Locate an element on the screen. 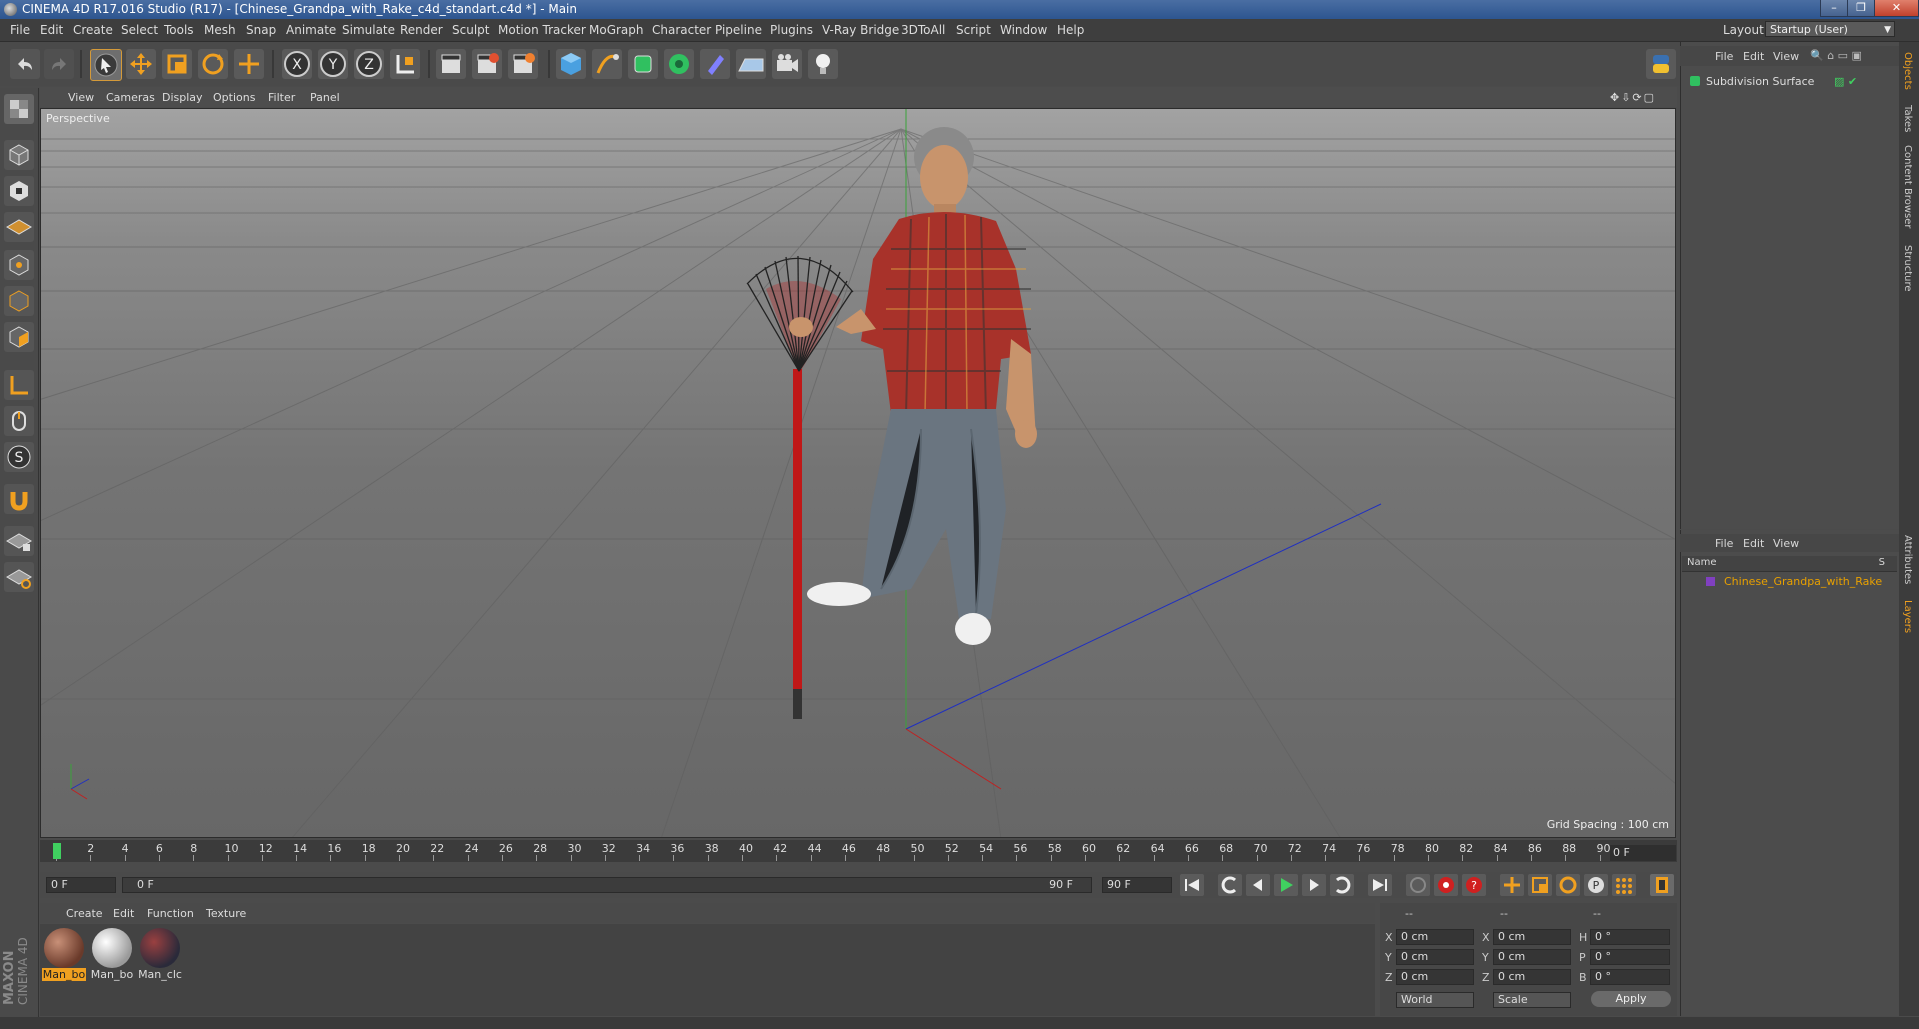 The height and width of the screenshot is (1029, 1919). tab-layers: Layers is located at coordinates (1907, 616).